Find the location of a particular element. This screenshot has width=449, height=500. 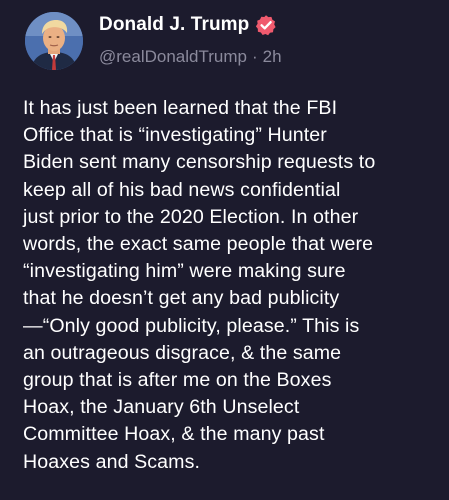

post-header: Donald J. Trump @realDonaldTrump · 2h is located at coordinates (230, 41).